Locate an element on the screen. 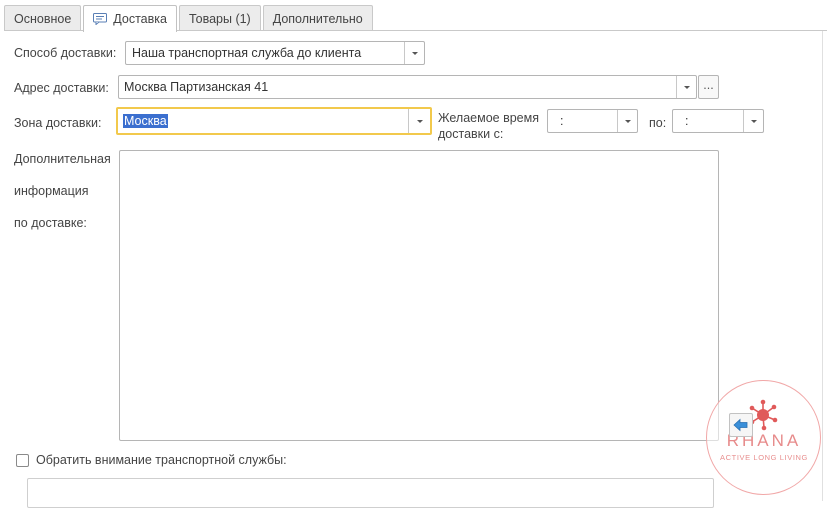 The width and height of the screenshot is (827, 508). tab-additional-label: Дополнительно is located at coordinates (317, 18).